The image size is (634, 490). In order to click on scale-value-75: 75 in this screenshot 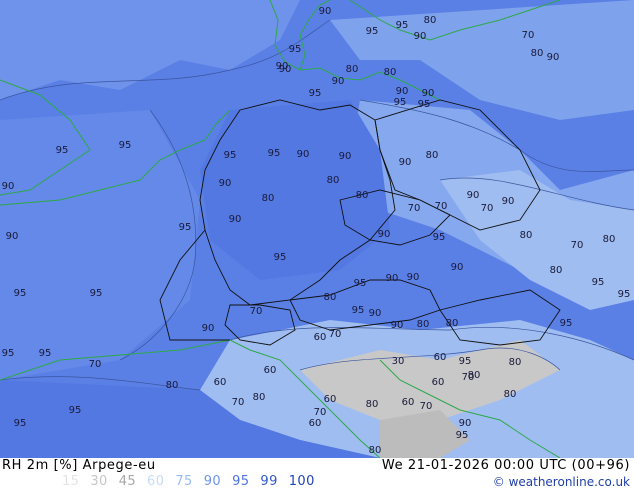, I will do `click(184, 481)`.